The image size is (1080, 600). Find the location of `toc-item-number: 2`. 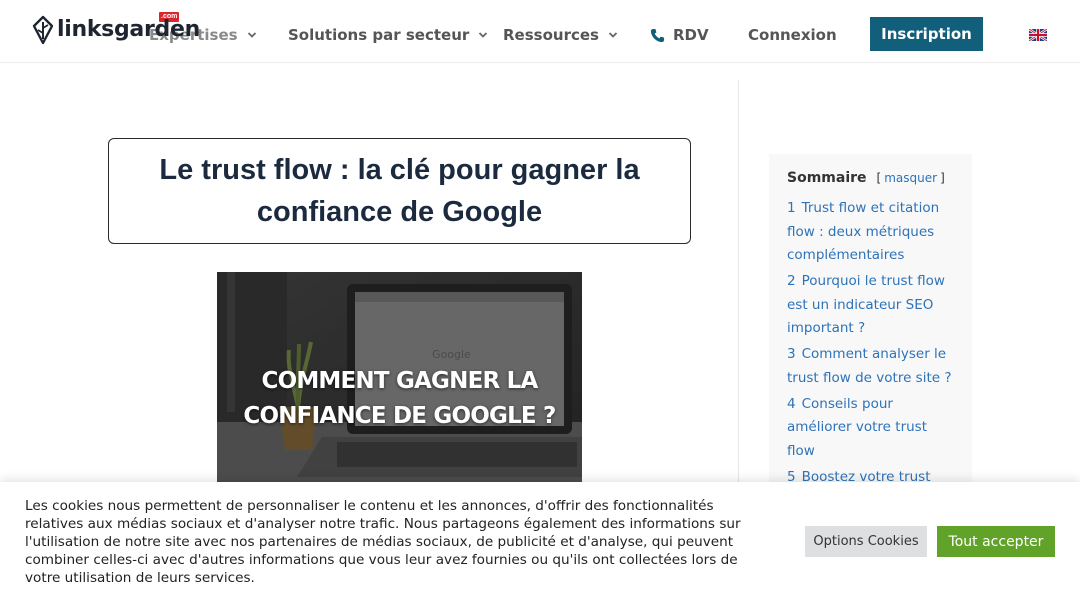

toc-item-number: 2 is located at coordinates (791, 281).